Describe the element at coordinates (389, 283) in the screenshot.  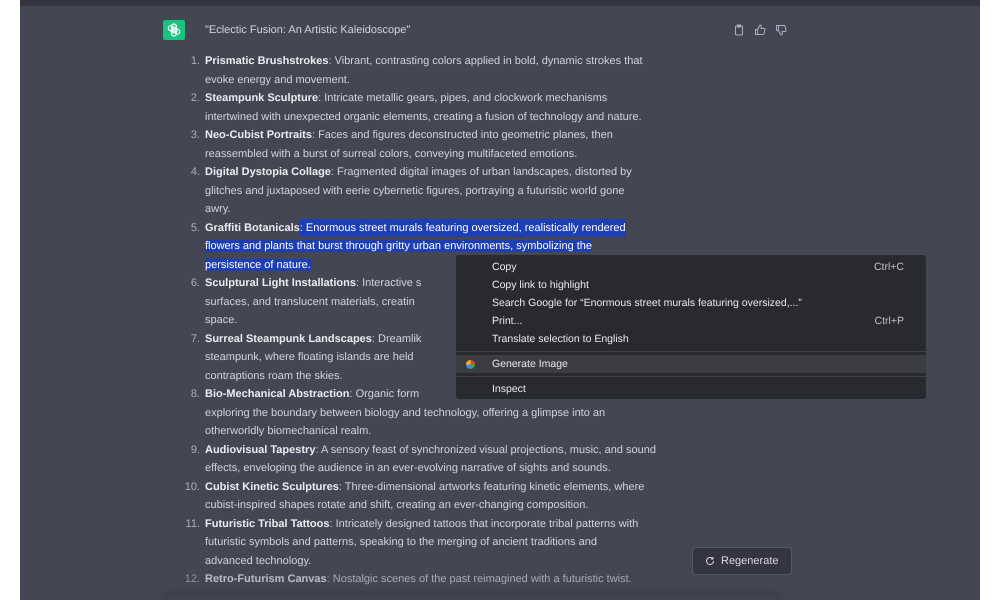
I see `item-description: : Interactive s` at that location.